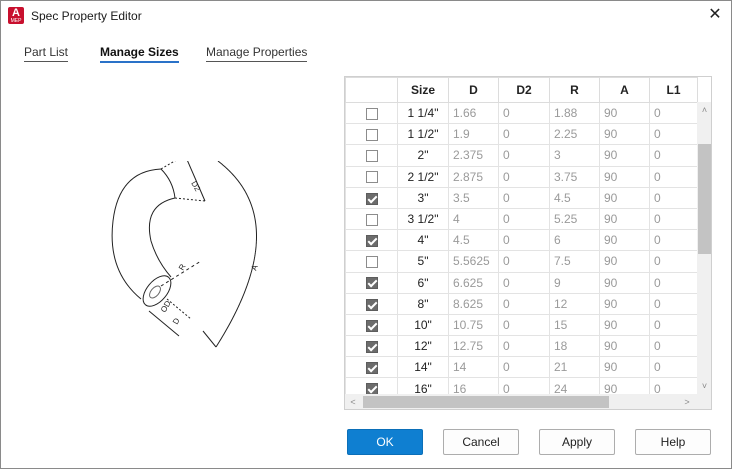 This screenshot has width=732, height=469. I want to click on ok-button: OK, so click(385, 442).